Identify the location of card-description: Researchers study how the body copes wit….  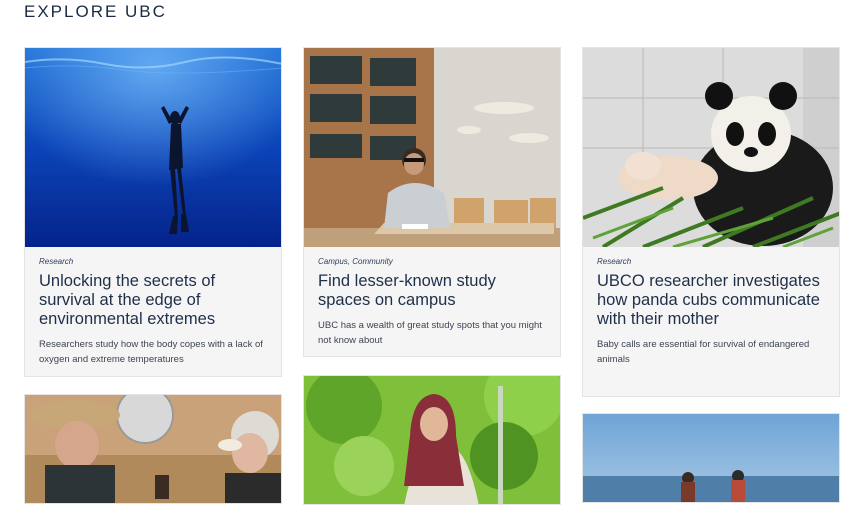
(151, 352).